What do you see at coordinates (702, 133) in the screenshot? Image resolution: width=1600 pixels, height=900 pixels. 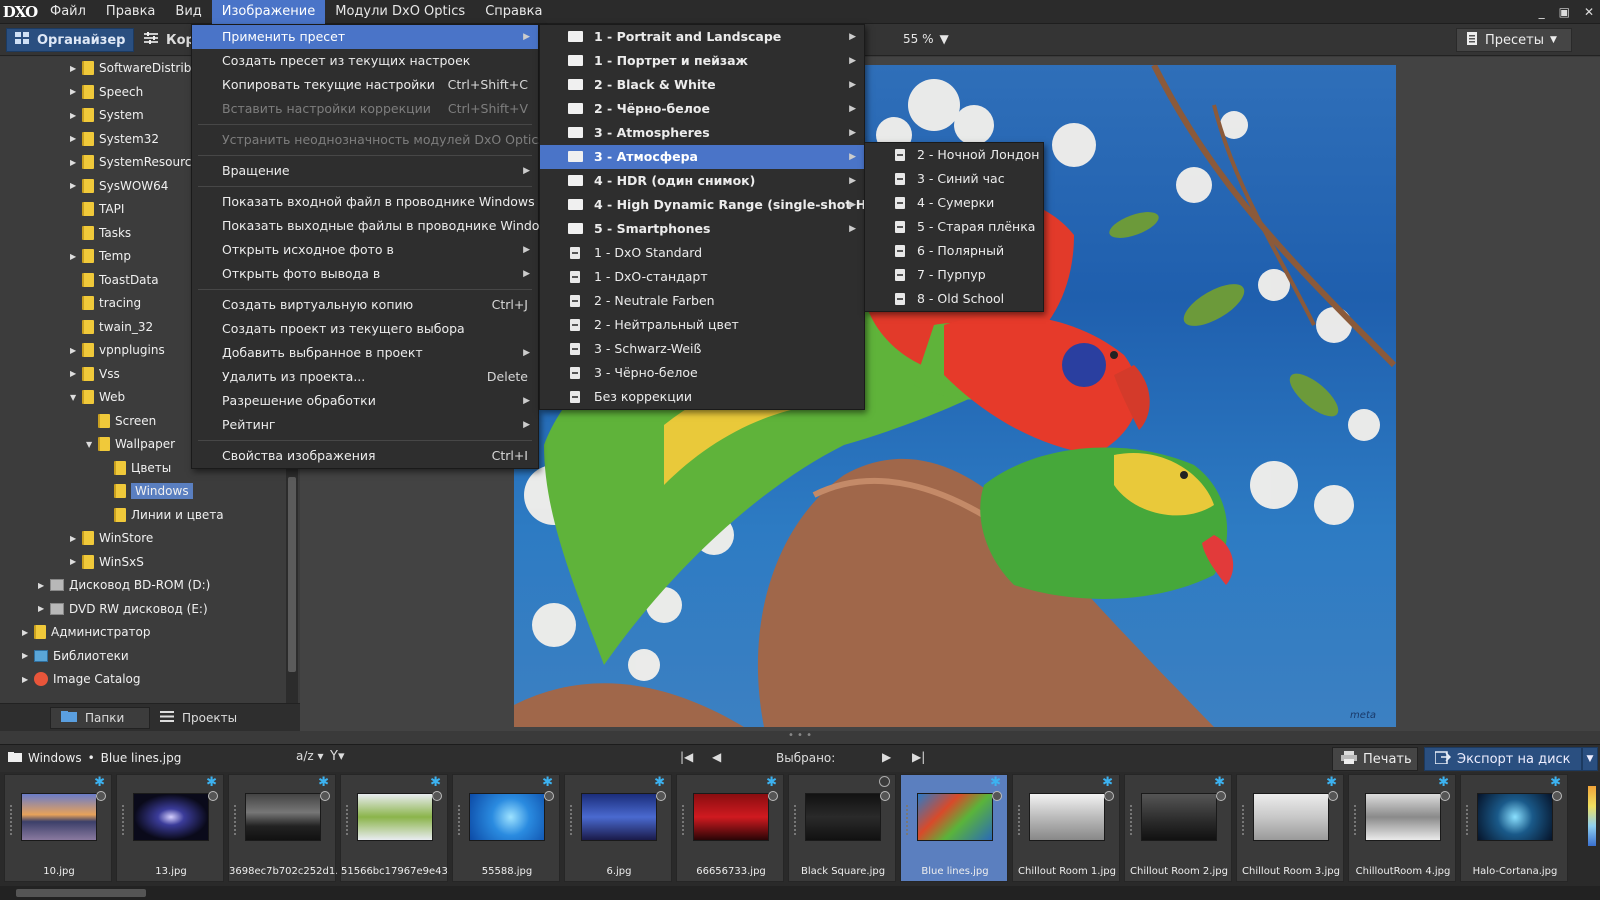 I see `preset-menu-item: 3 - Atmospheres ▶` at bounding box center [702, 133].